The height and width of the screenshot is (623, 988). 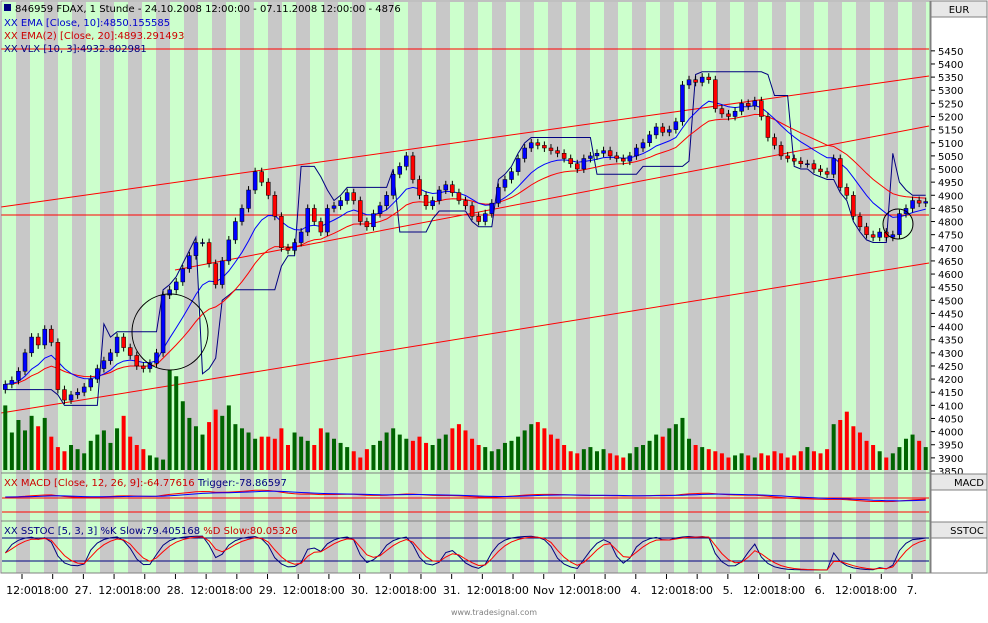 What do you see at coordinates (950, 288) in the screenshot?
I see `y-tick-label: 4550` at bounding box center [950, 288].